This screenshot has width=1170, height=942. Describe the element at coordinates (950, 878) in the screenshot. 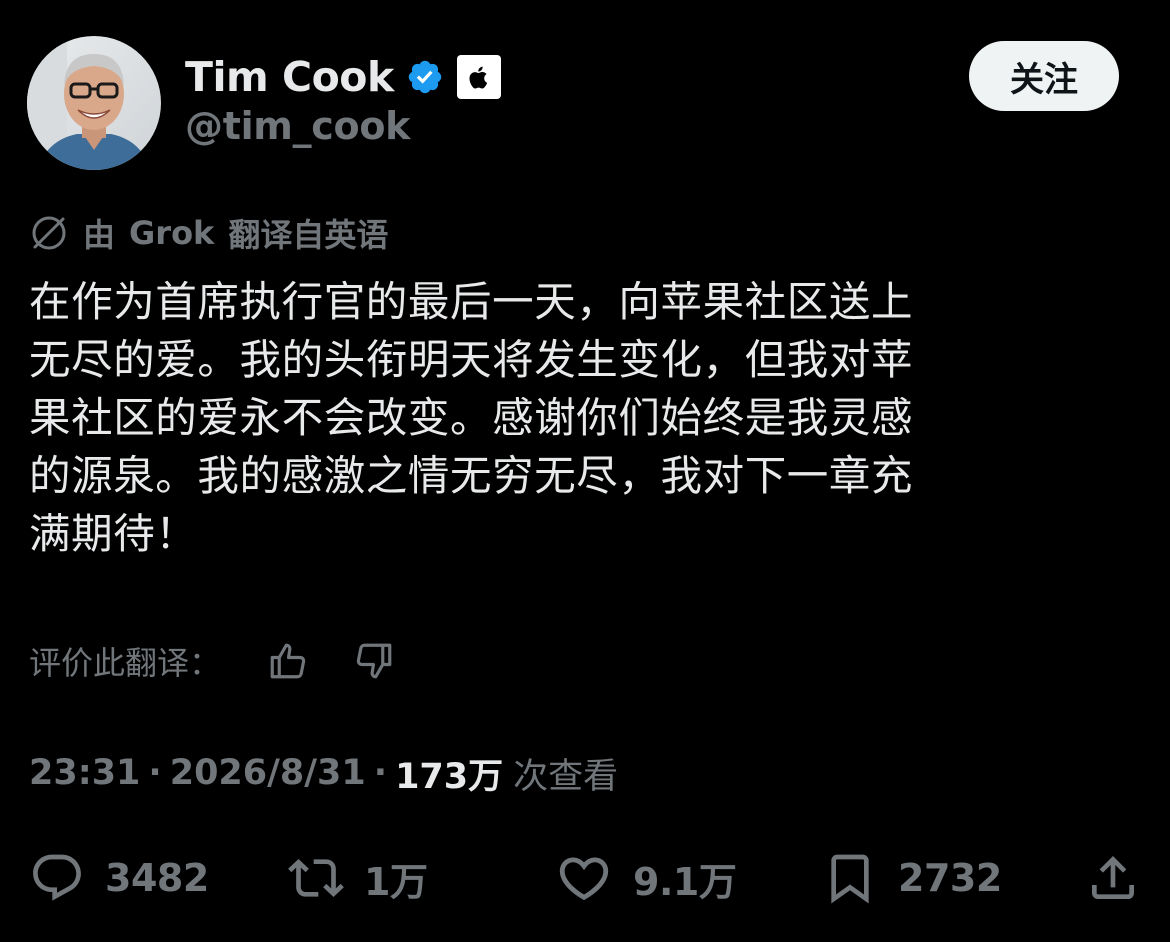

I see `bookmark-count: 2732` at that location.